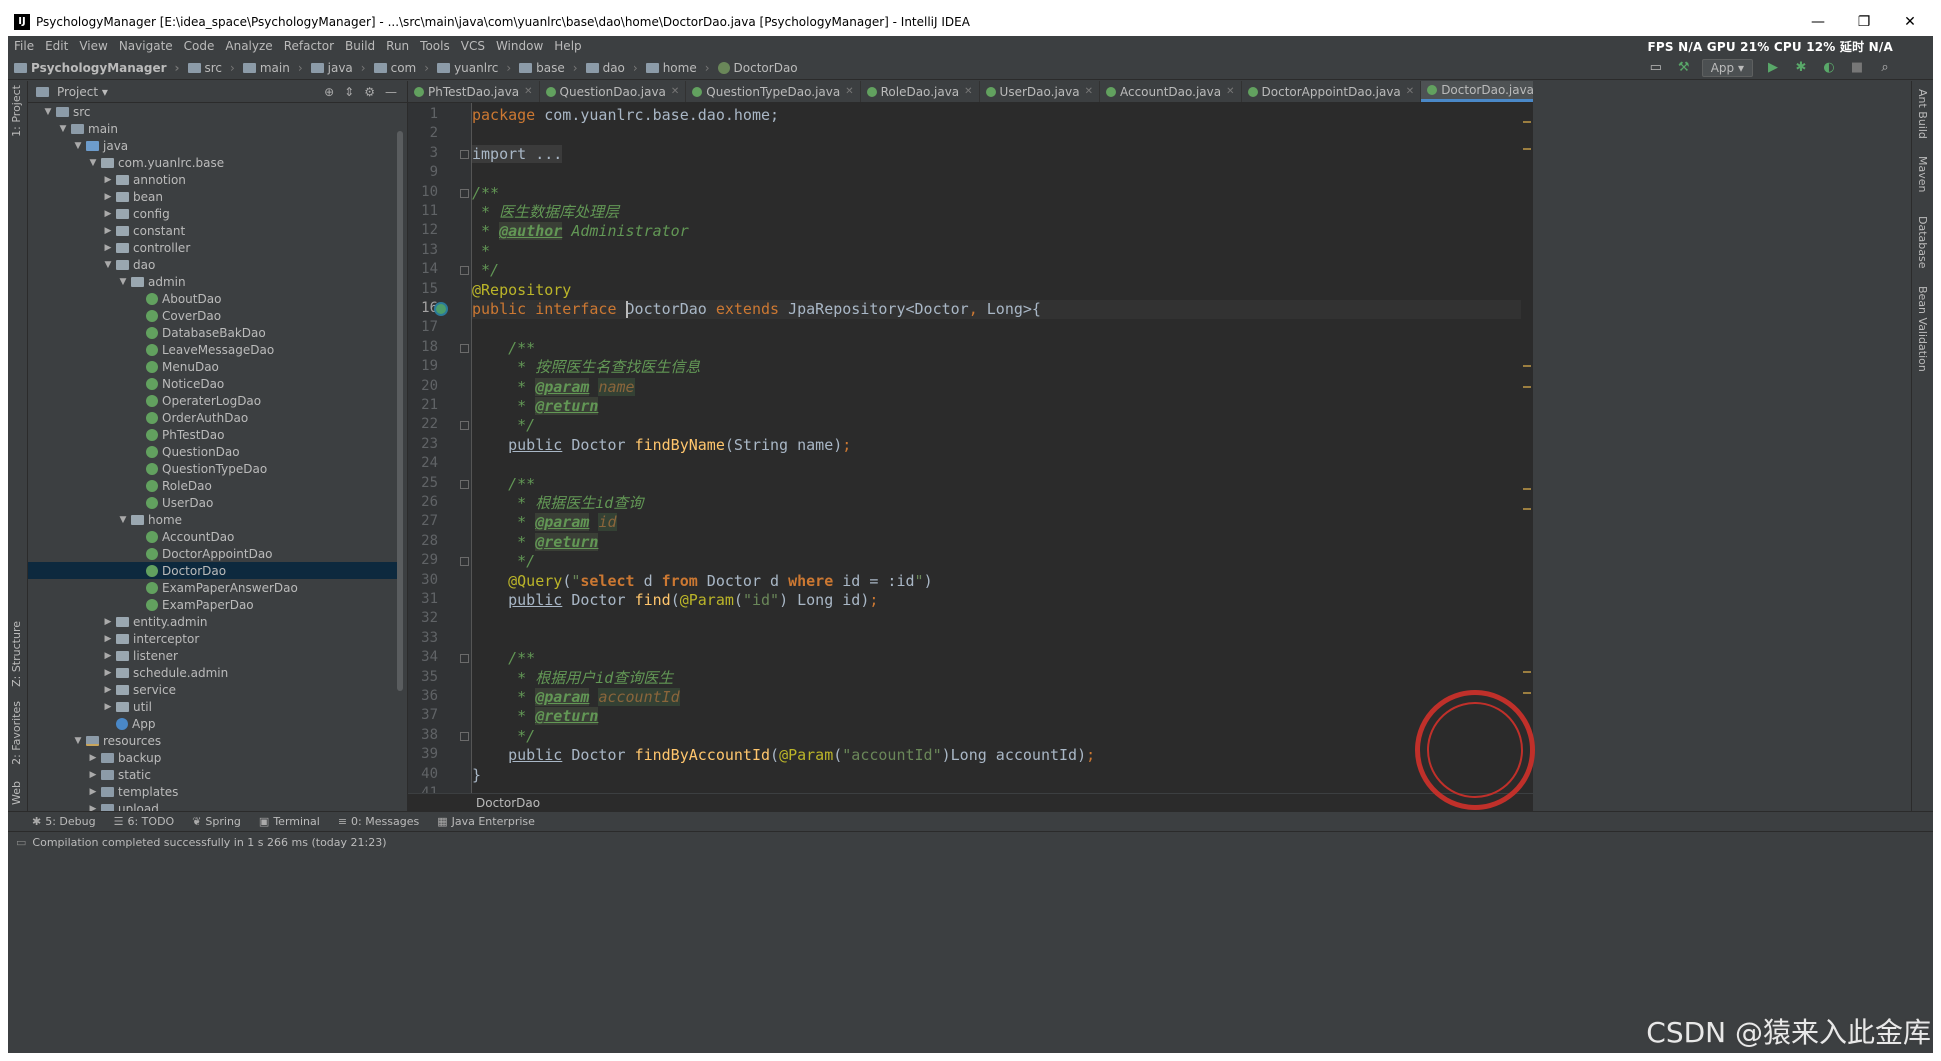 This screenshot has width=1941, height=1061. I want to click on tool-window-0-messages: ≡ 0: Messages, so click(378, 821).